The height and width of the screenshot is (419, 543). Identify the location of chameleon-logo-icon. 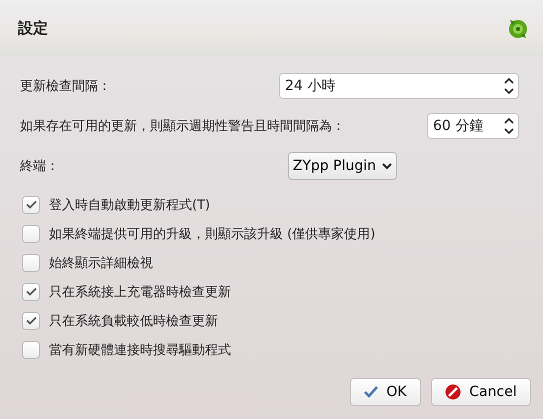
(518, 28).